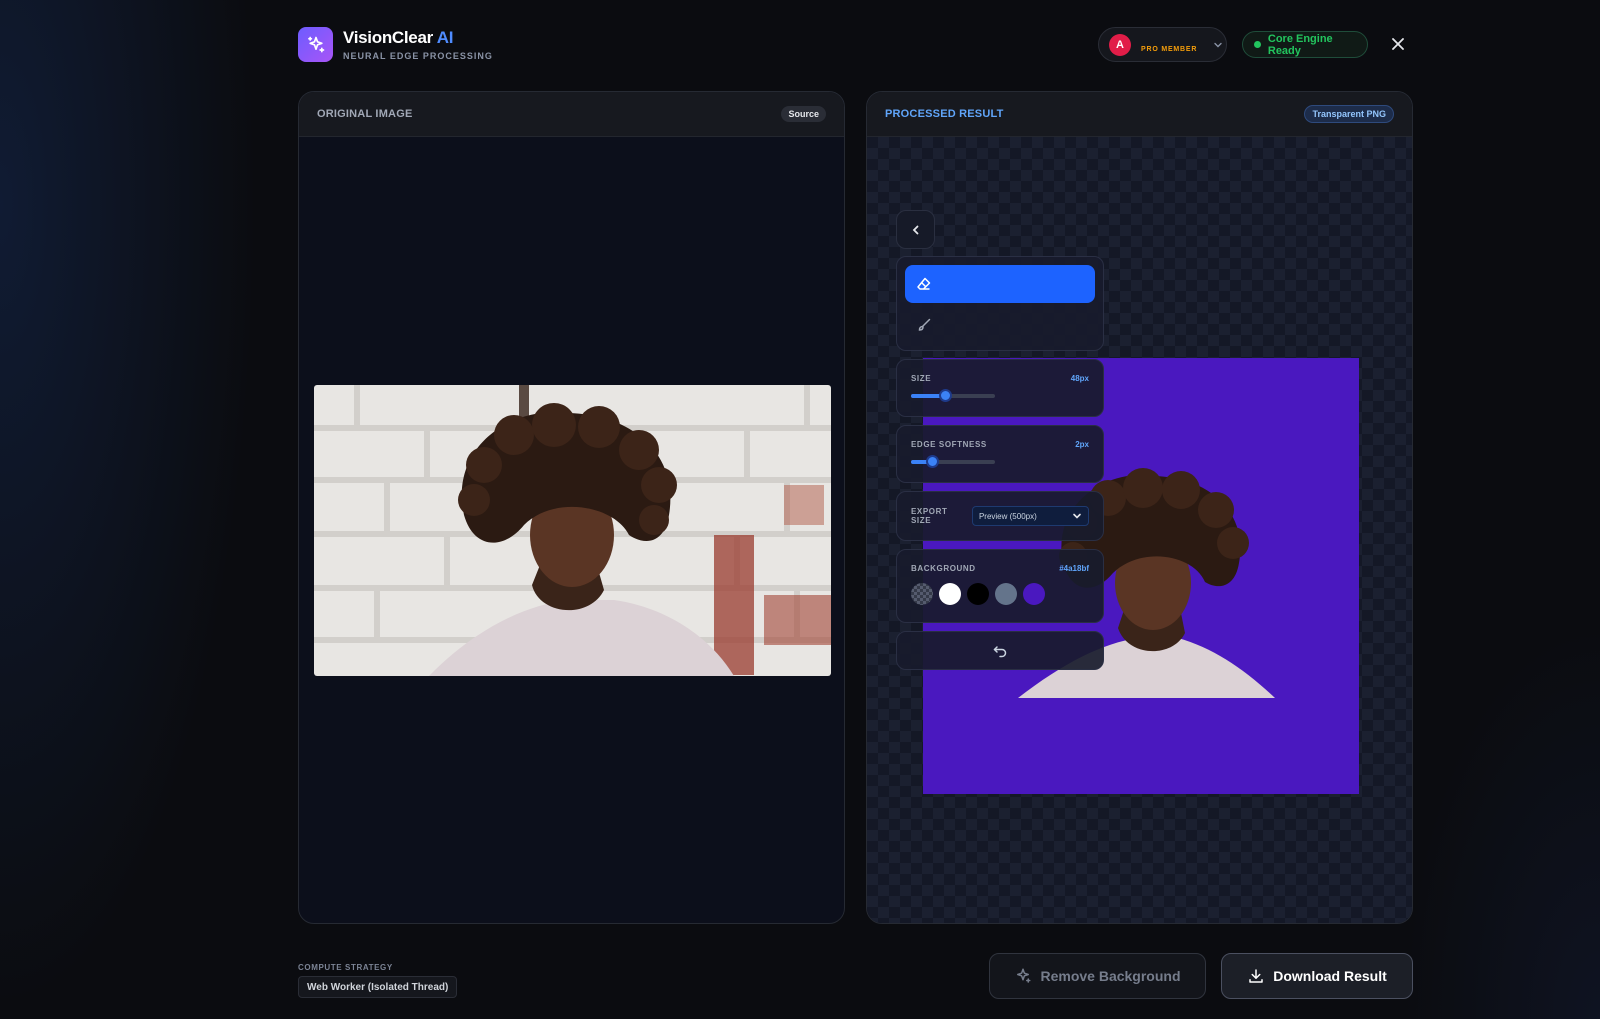  I want to click on background-card: BACKGROUND #4a18bf, so click(1000, 586).